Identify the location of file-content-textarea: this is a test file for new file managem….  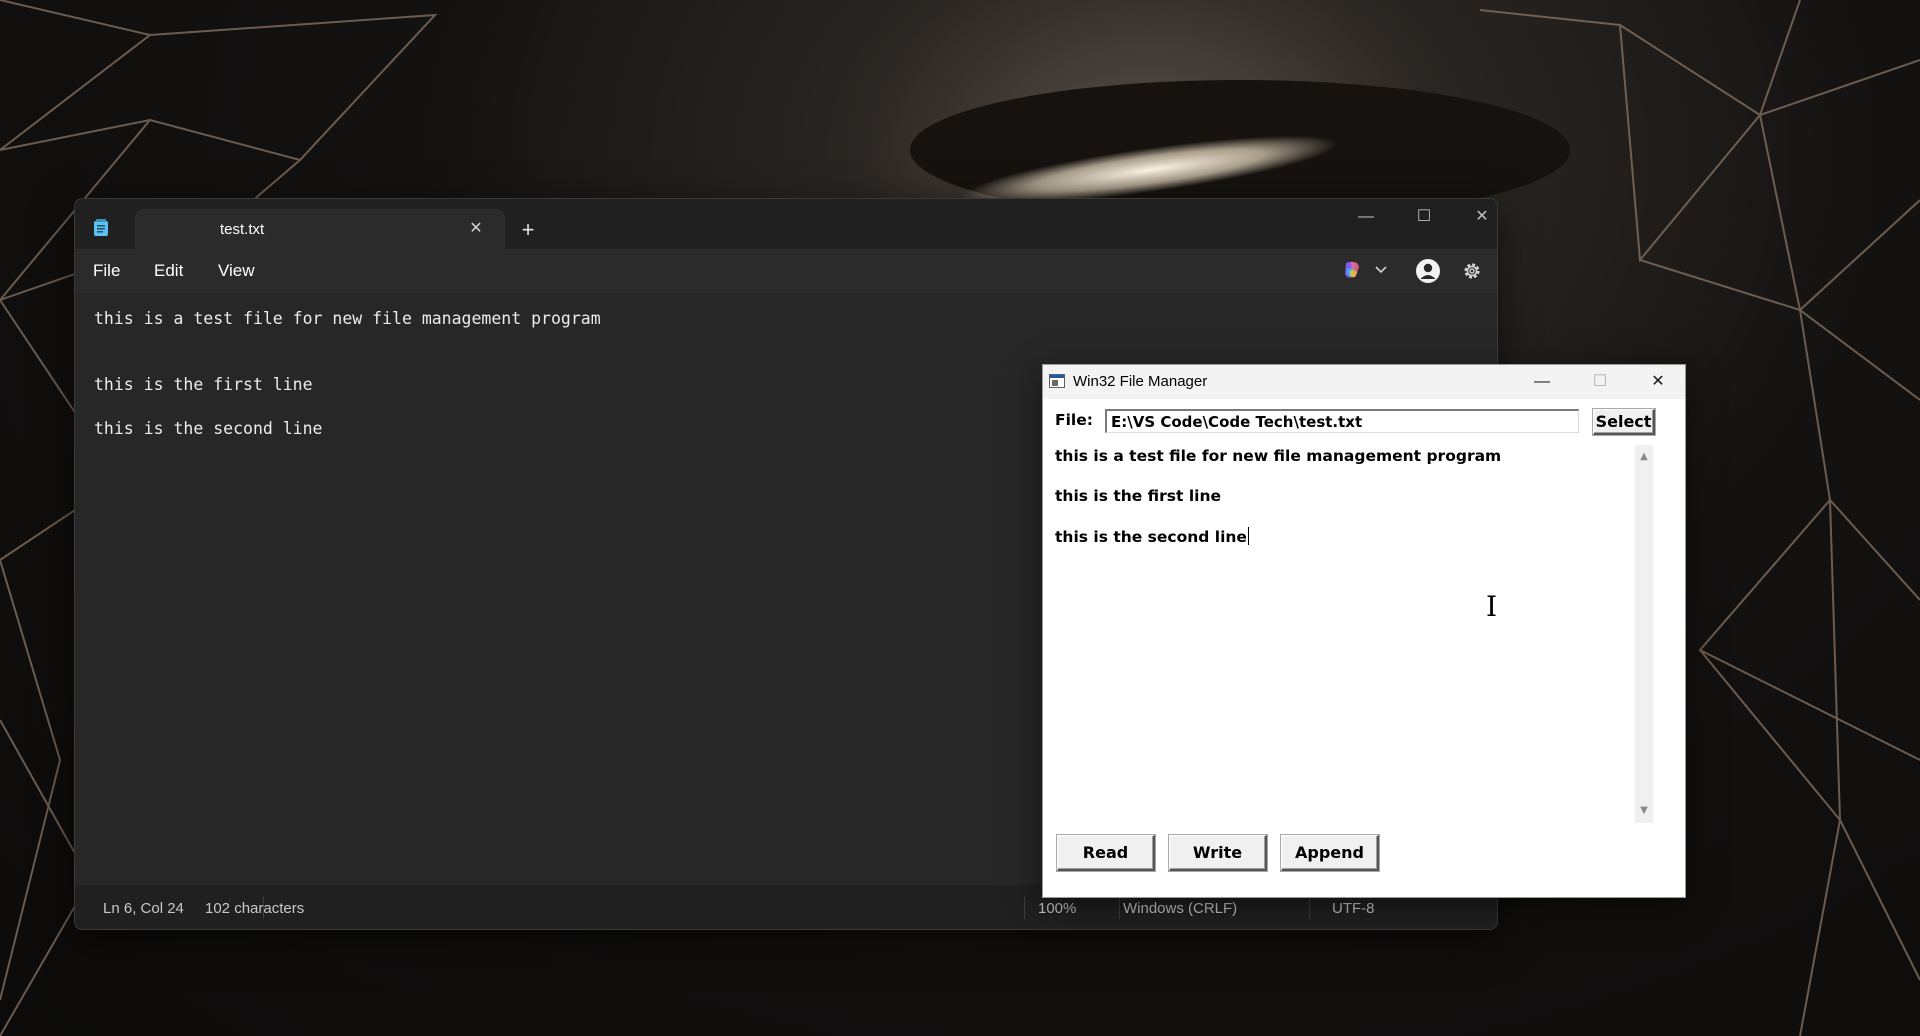
(1357, 633).